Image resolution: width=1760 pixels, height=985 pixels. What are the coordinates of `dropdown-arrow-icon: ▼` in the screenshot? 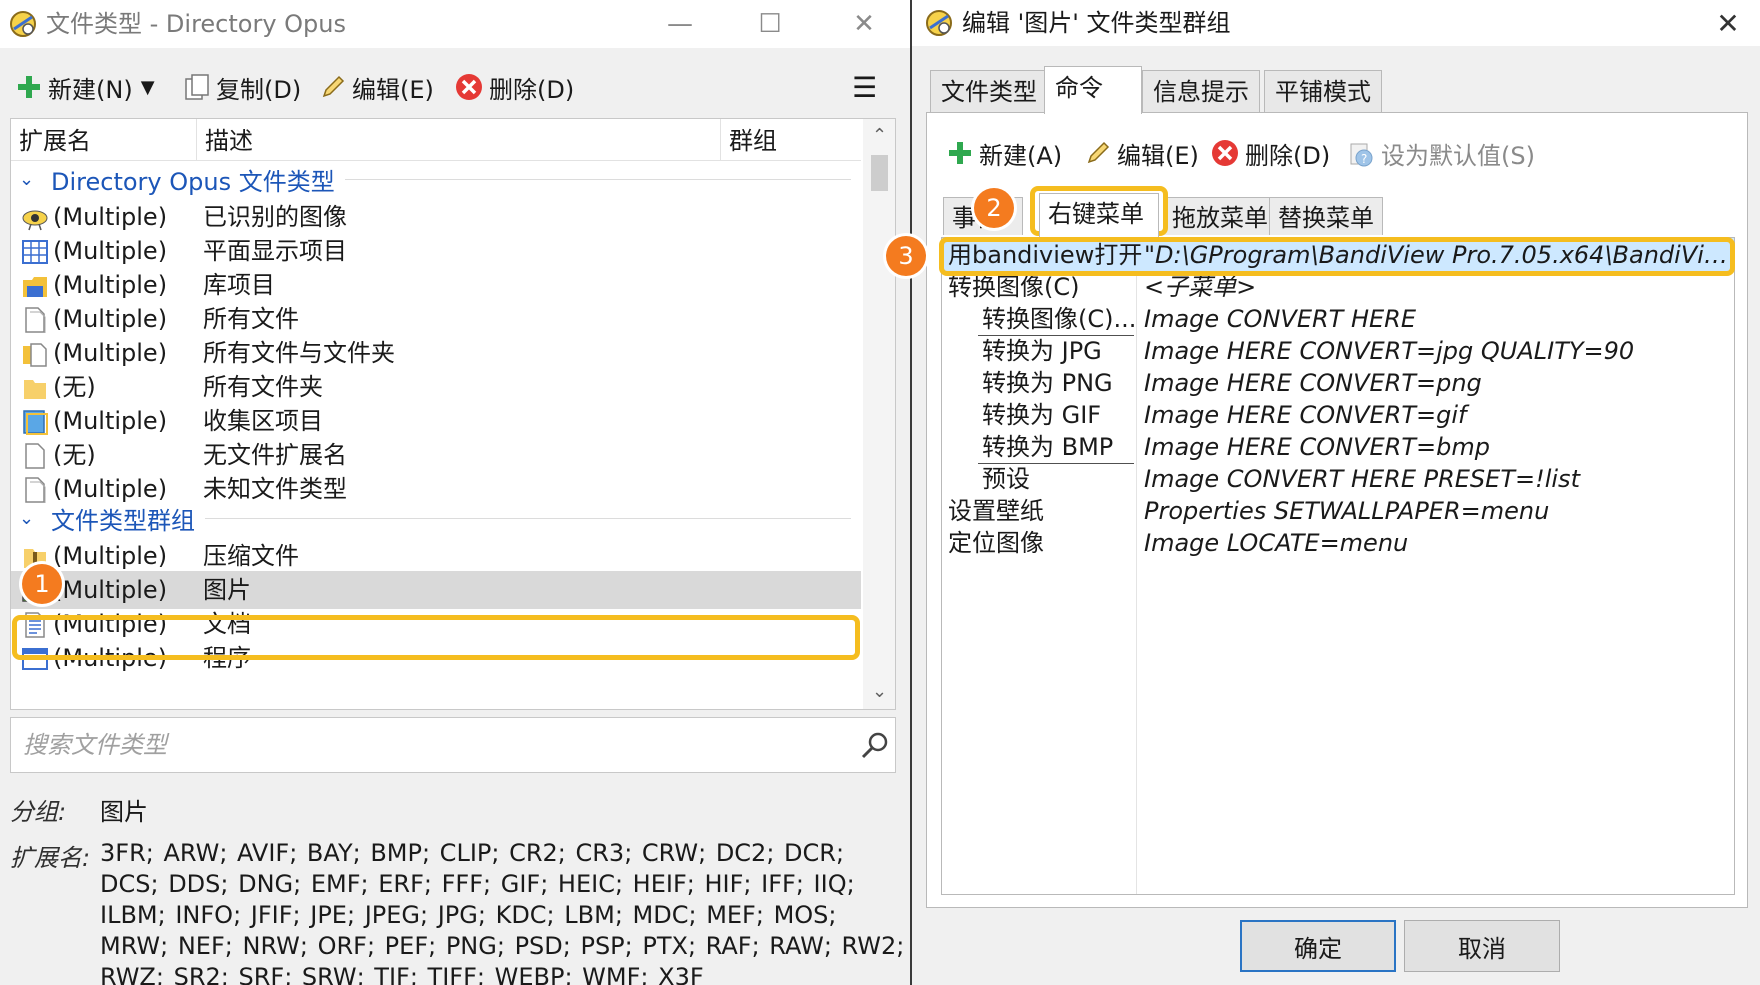 It's located at (147, 87).